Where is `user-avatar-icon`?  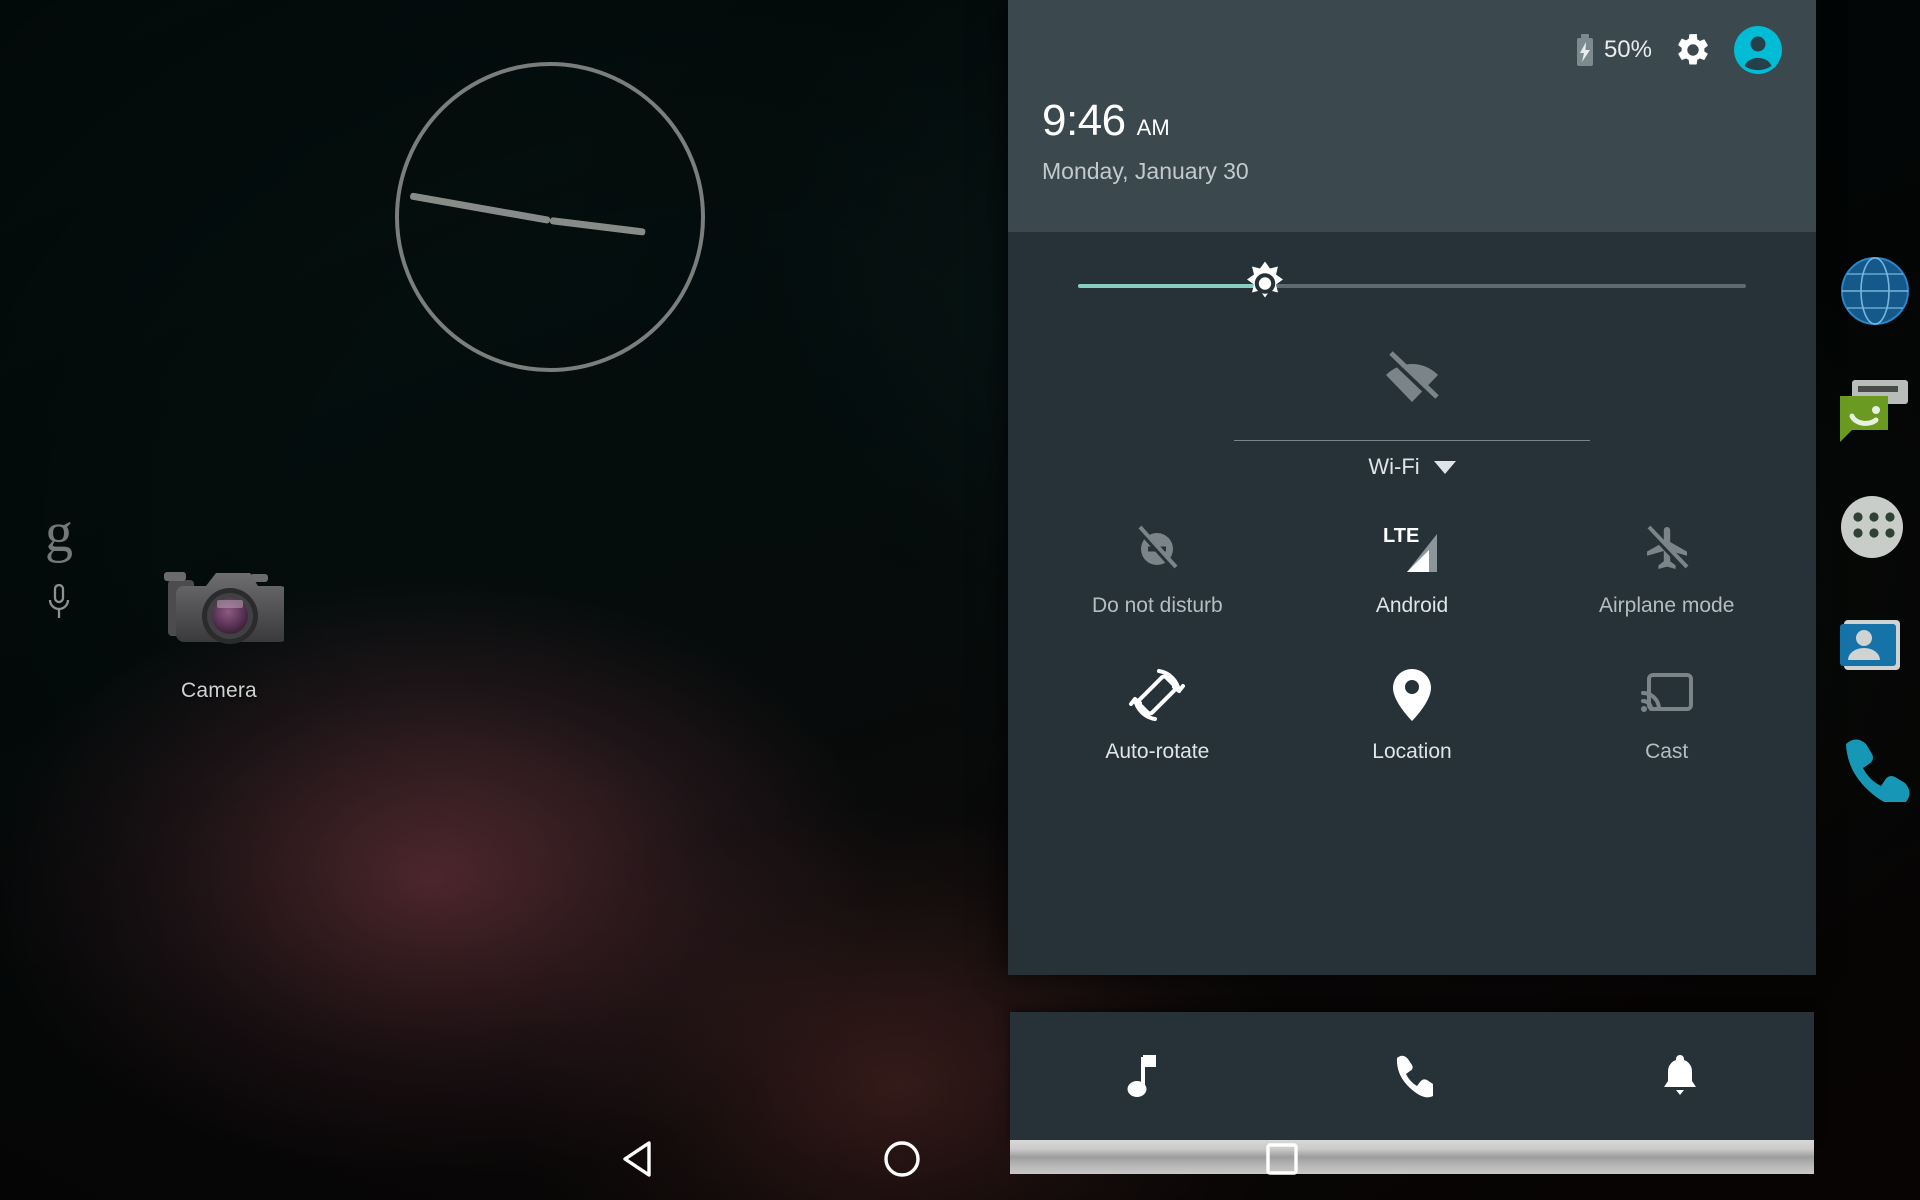
user-avatar-icon is located at coordinates (1758, 50).